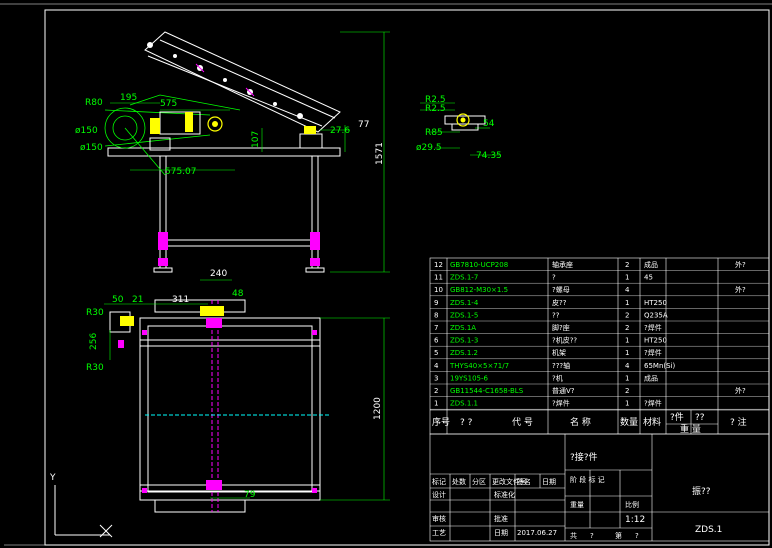 The image size is (772, 548). I want to click on part-name: ?接?件, so click(584, 457).